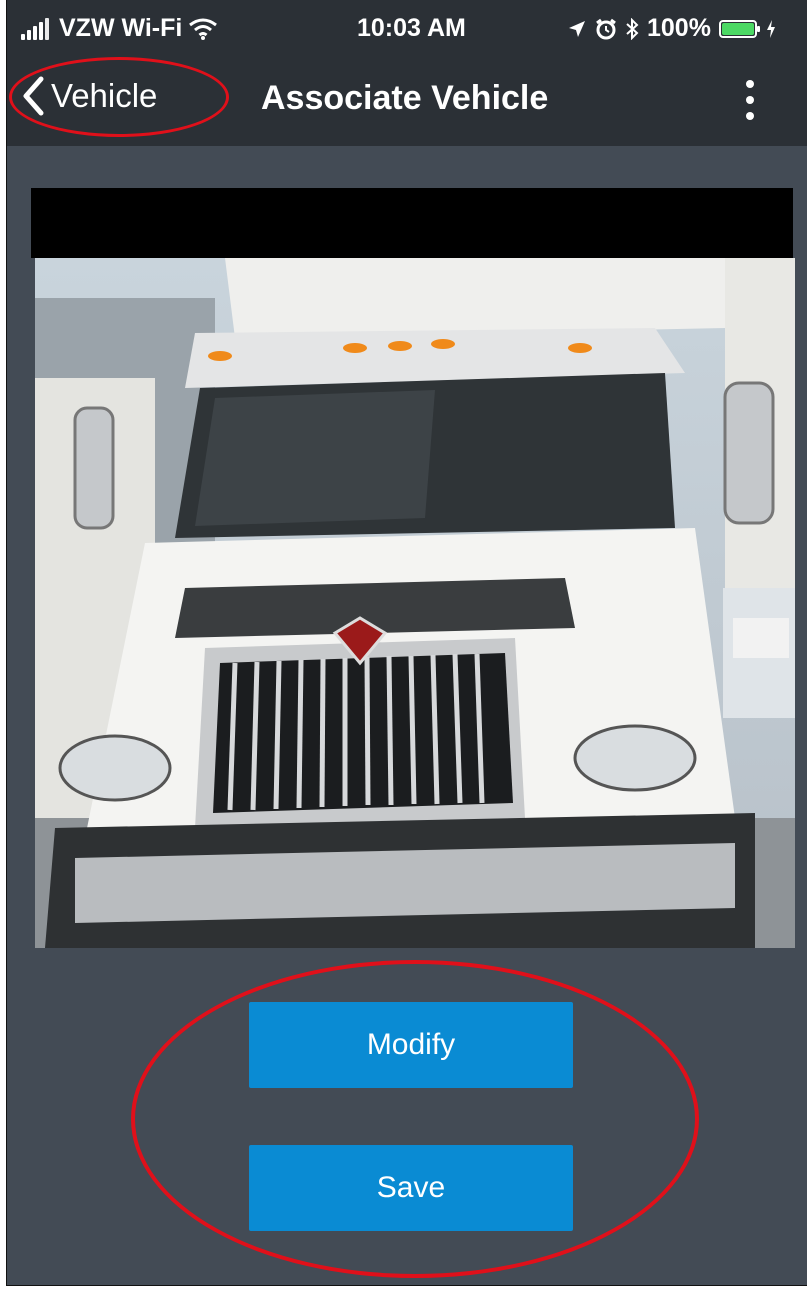 The height and width of the screenshot is (1289, 807). I want to click on status-right: 100%, so click(672, 28).